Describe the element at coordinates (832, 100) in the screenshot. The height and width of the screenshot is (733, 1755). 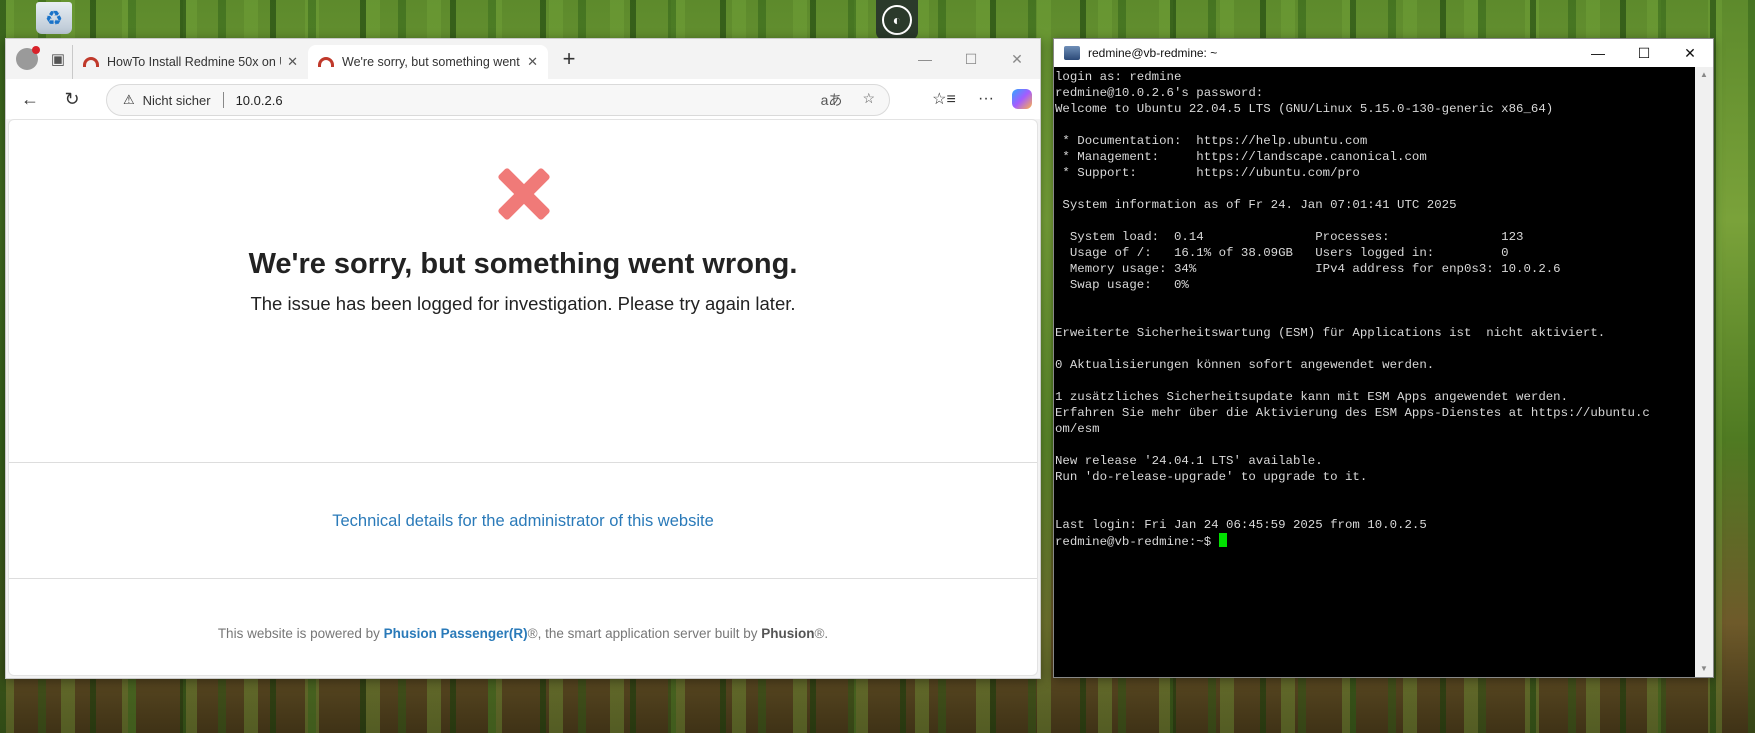
I see `read-aloud-icon: aあ` at that location.